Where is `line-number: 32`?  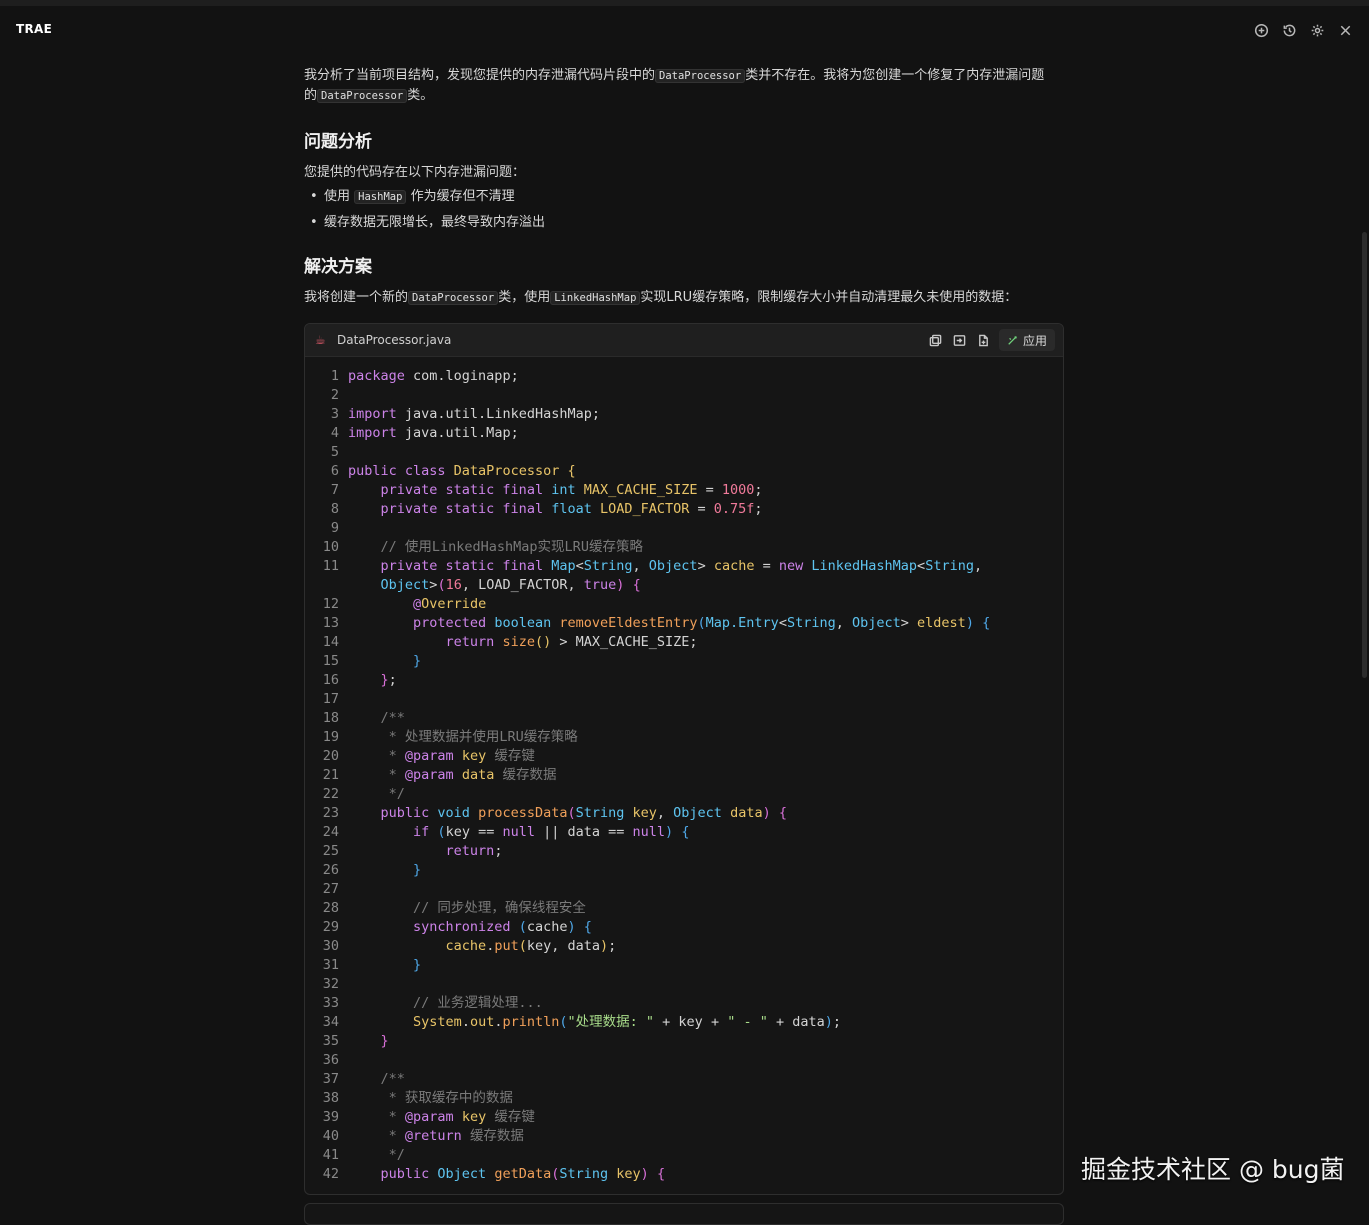
line-number: 32 is located at coordinates (330, 984).